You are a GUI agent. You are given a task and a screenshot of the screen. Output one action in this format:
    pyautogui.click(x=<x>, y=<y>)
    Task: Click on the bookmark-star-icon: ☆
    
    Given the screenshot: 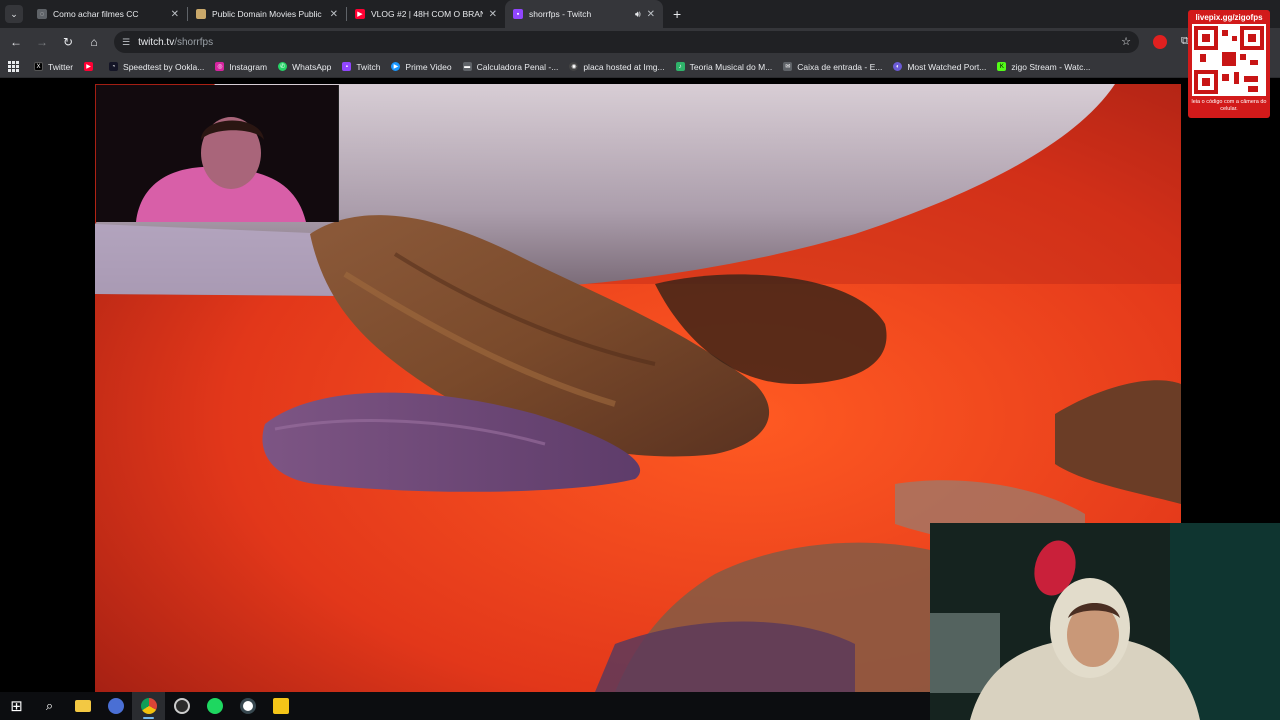 What is the action you would take?
    pyautogui.click(x=1126, y=41)
    